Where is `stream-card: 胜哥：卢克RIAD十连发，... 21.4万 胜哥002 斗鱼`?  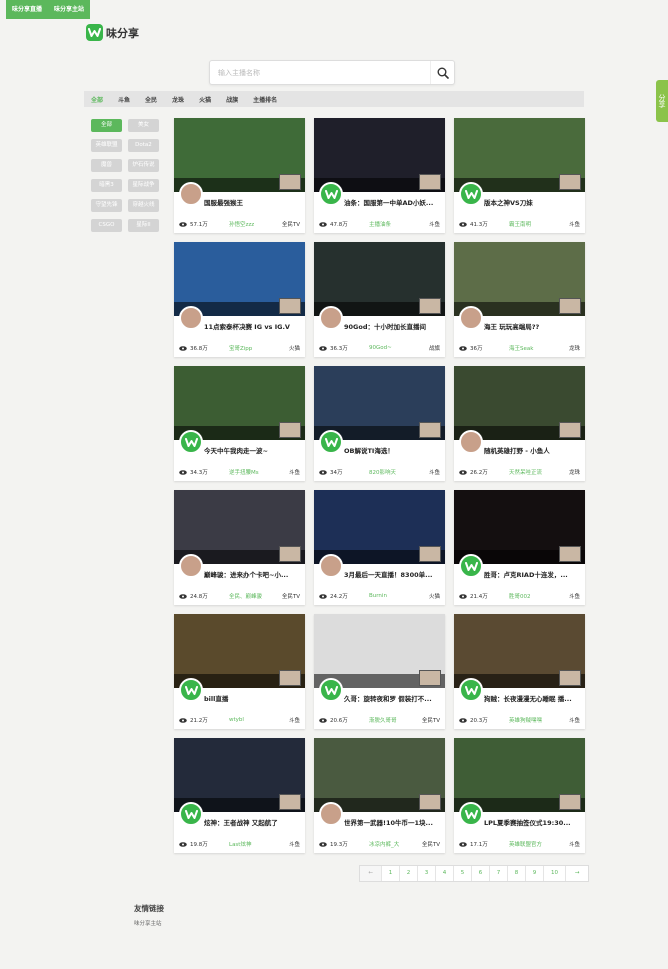 stream-card: 胜哥：卢克RIAD十连发，... 21.4万 胜哥002 斗鱼 is located at coordinates (519, 547).